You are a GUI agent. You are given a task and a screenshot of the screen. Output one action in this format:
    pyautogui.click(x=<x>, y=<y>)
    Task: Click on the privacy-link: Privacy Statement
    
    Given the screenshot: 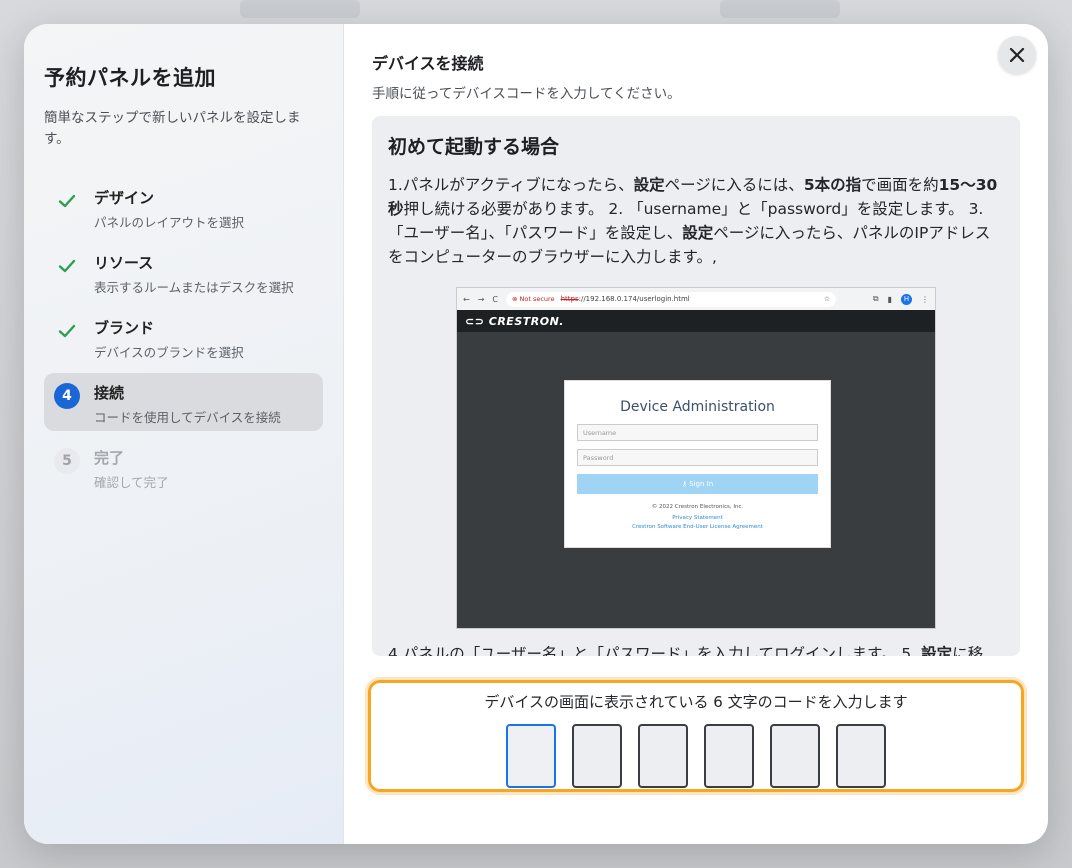 What is the action you would take?
    pyautogui.click(x=697, y=518)
    